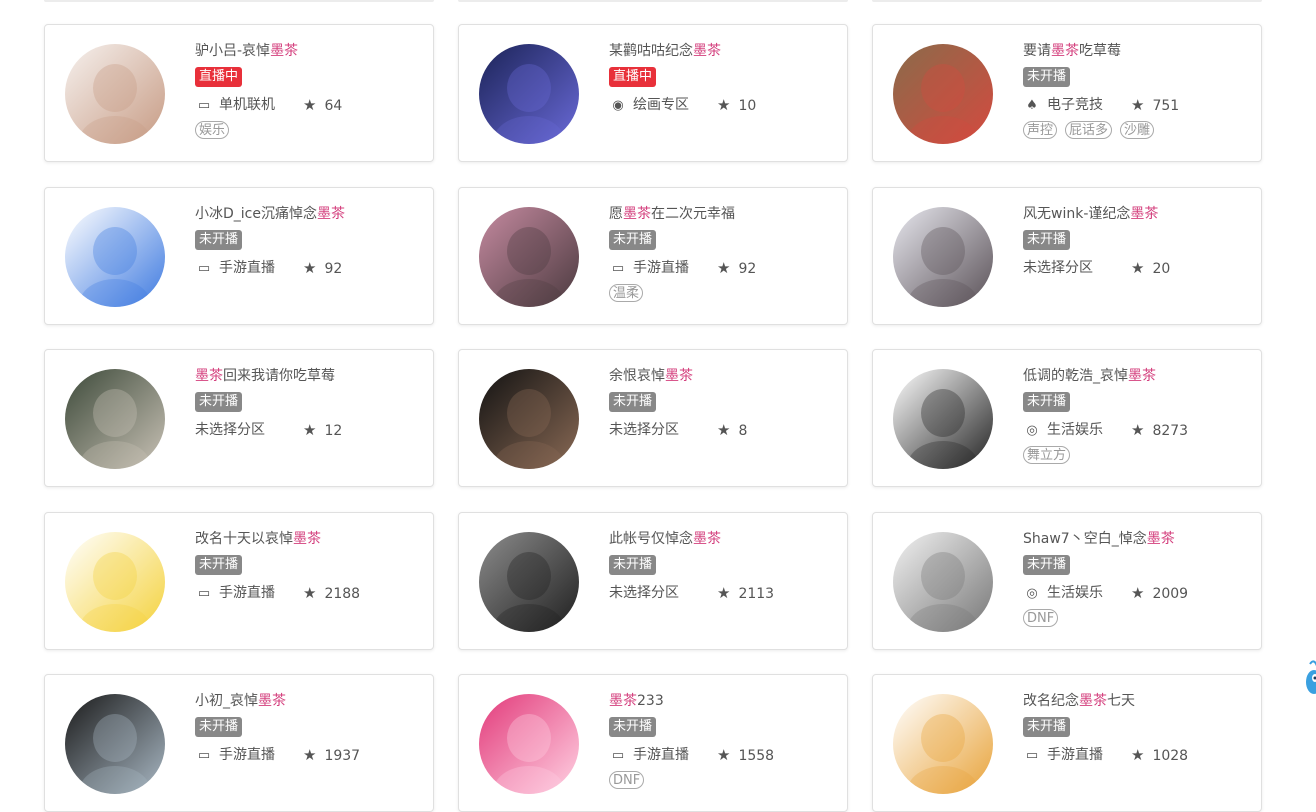  I want to click on streamer-name: 风无wink-谨纪念墨茶, so click(1137, 214).